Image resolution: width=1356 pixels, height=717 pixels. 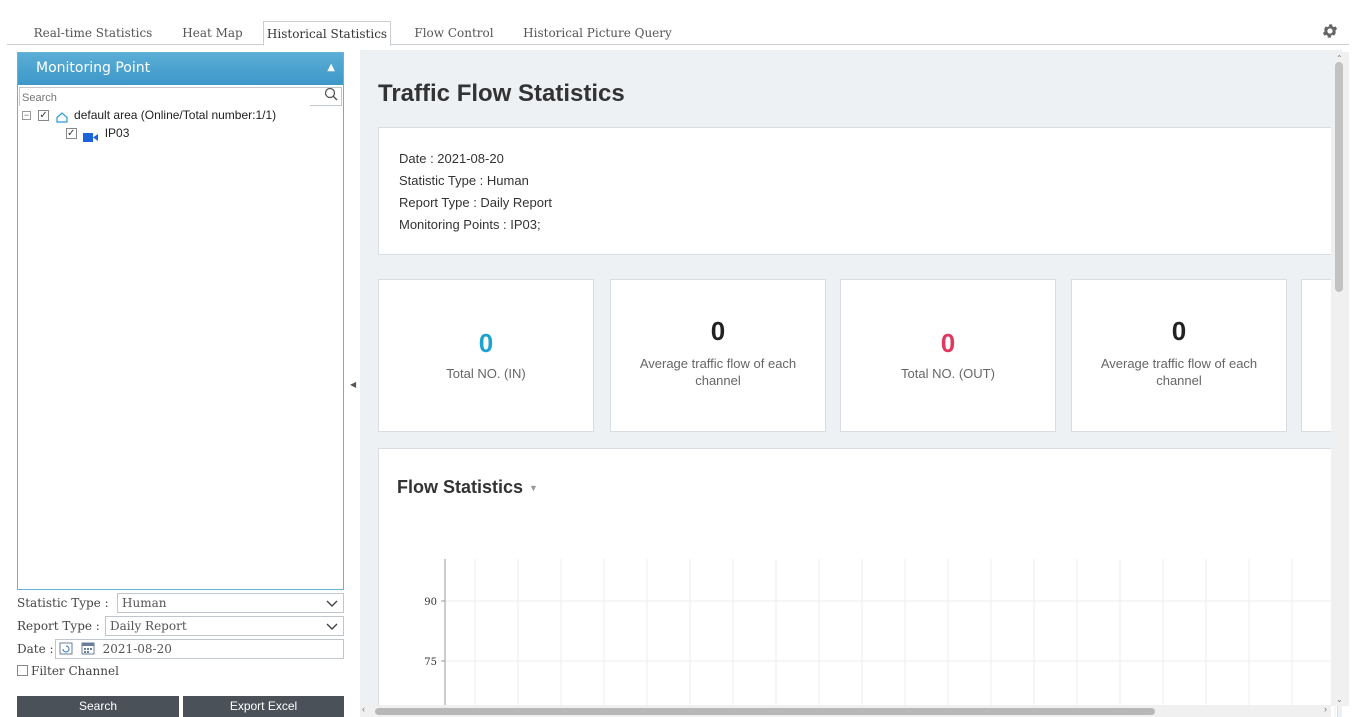 I want to click on action-buttons: Search Export Excel, so click(x=180, y=706).